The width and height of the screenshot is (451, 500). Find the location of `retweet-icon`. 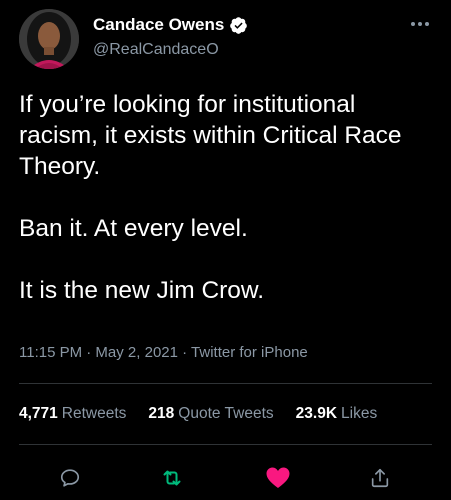

retweet-icon is located at coordinates (172, 478).